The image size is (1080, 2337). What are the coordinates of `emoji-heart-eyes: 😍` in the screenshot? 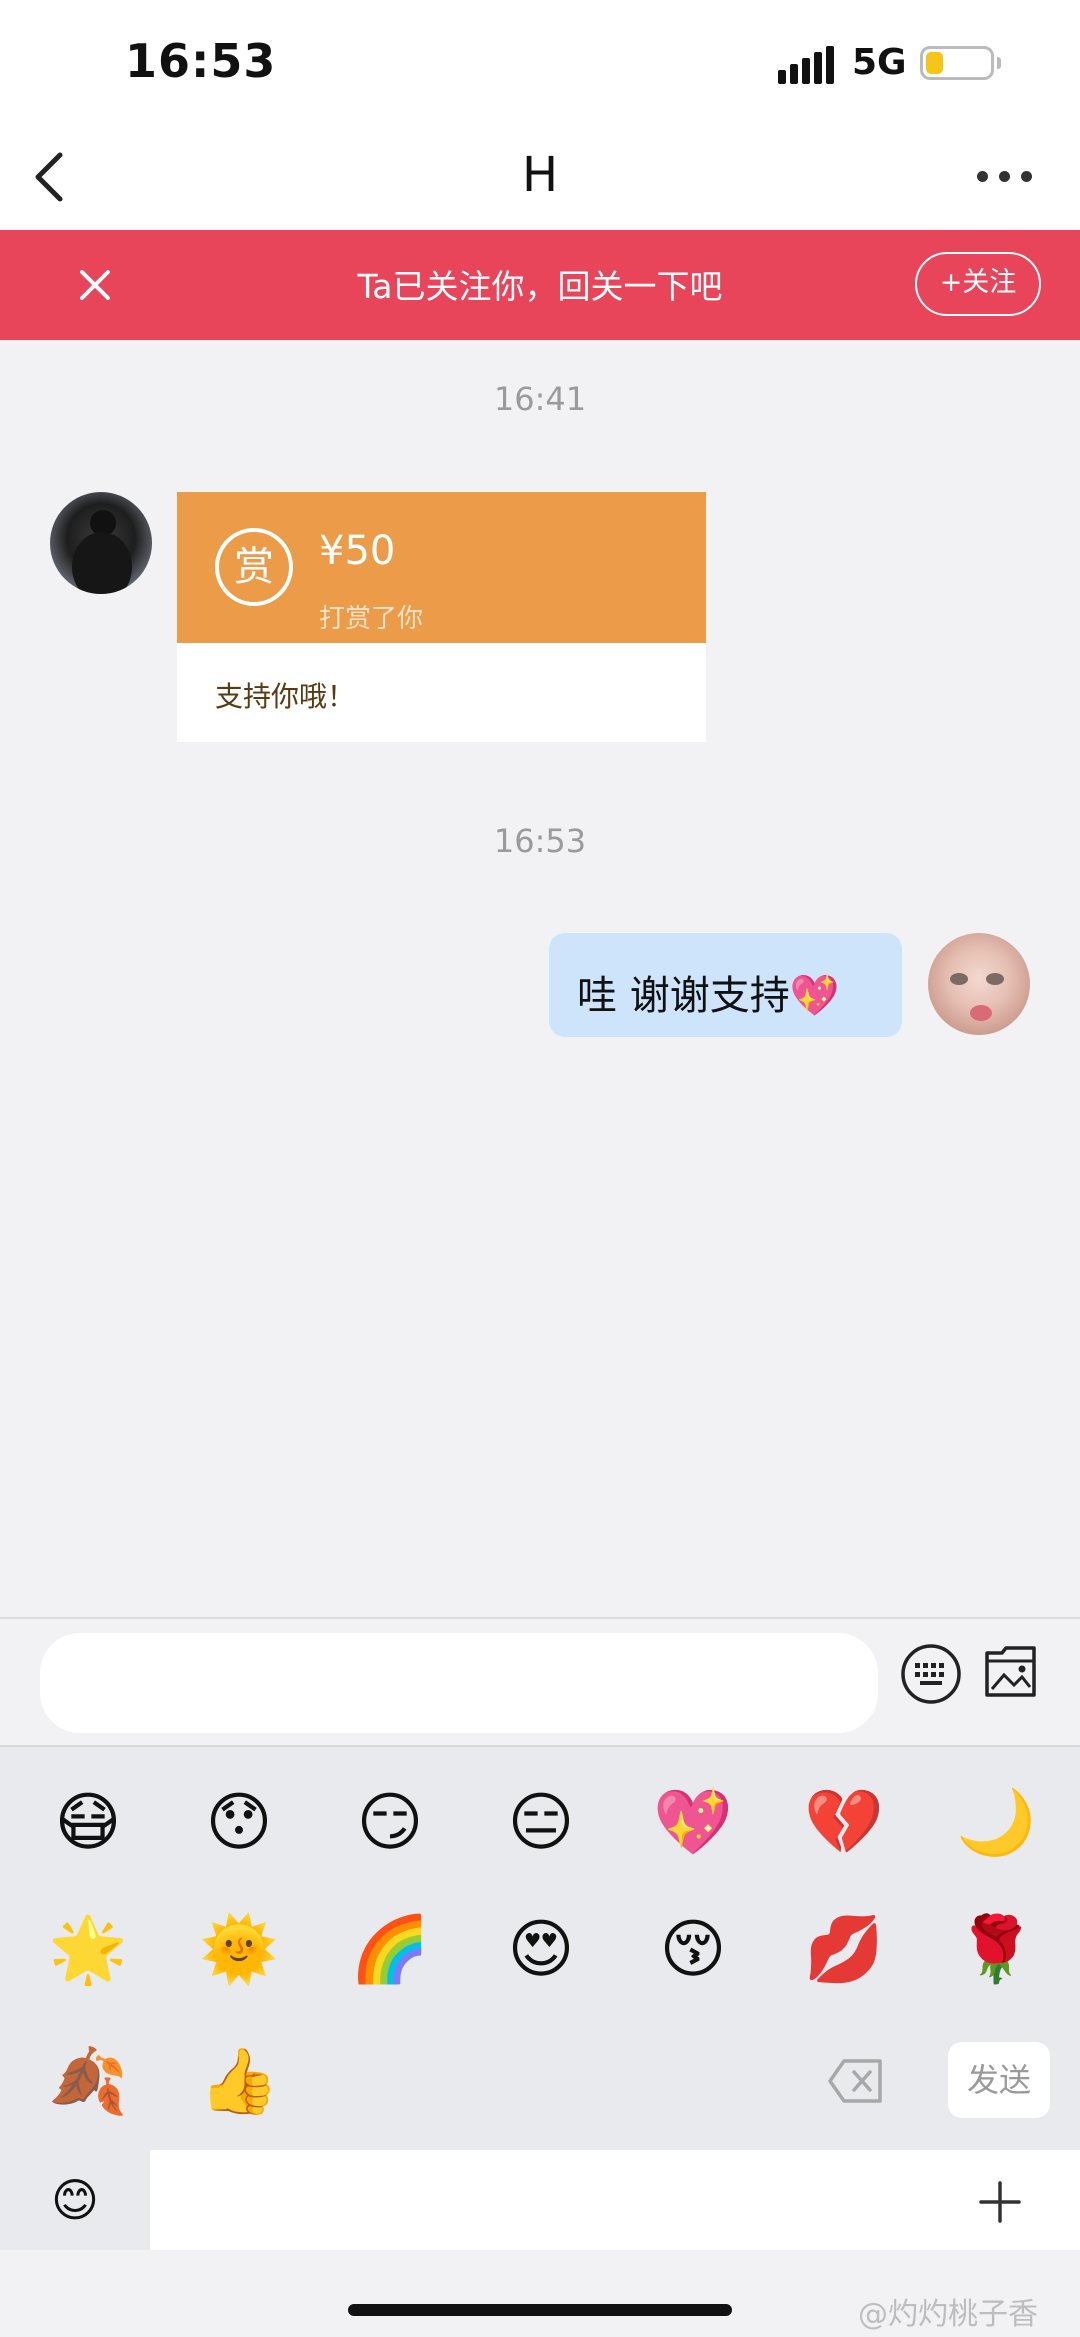 It's located at (541, 1950).